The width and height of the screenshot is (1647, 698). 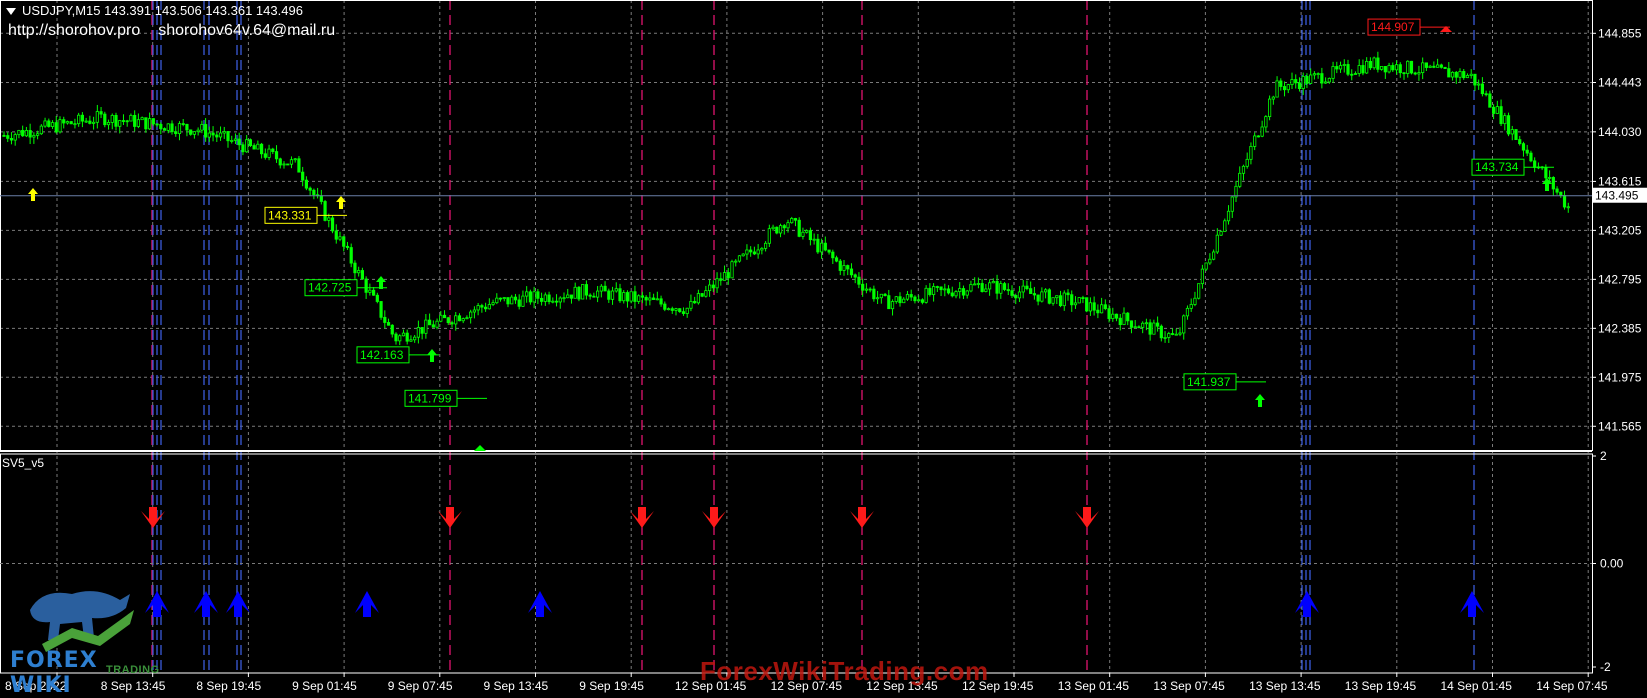 What do you see at coordinates (1620, 230) in the screenshot?
I see `price-axis-label: 143.205` at bounding box center [1620, 230].